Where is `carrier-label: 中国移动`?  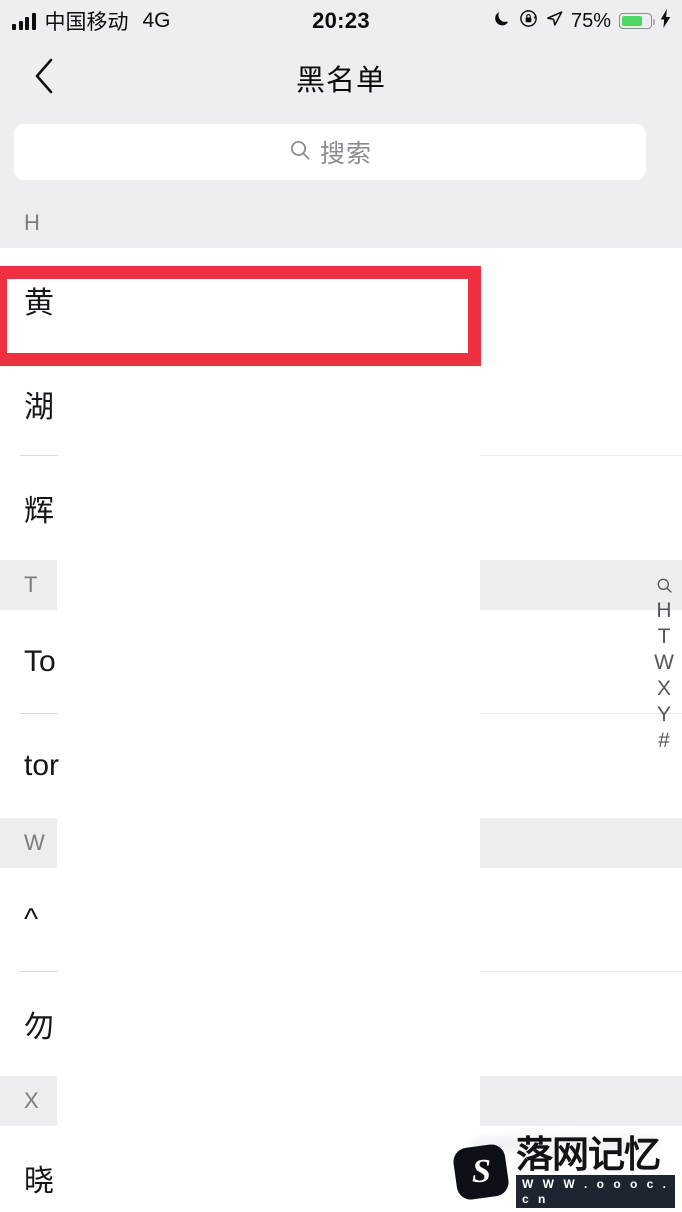
carrier-label: 中国移动 is located at coordinates (86, 22).